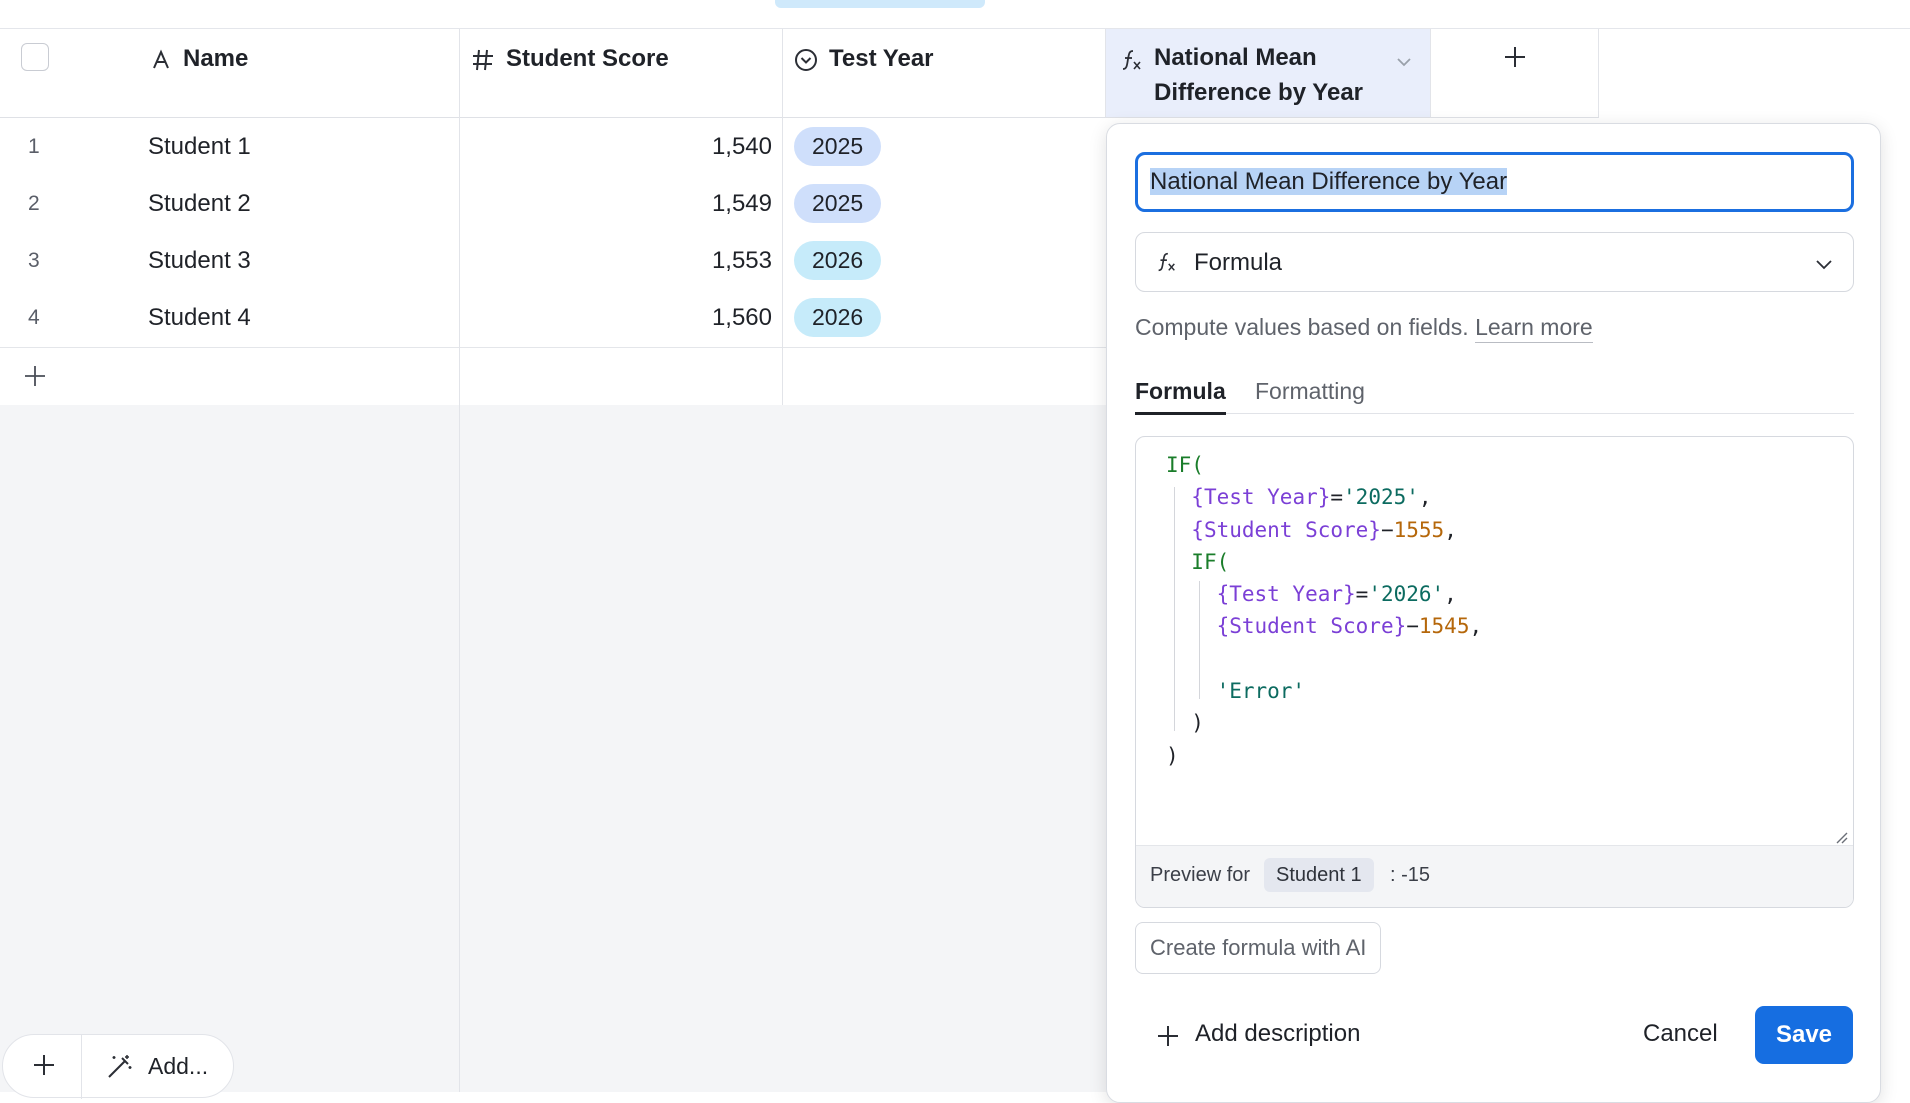  Describe the element at coordinates (1494, 396) in the screenshot. I see `formula-tabs: Formula Formatting` at that location.